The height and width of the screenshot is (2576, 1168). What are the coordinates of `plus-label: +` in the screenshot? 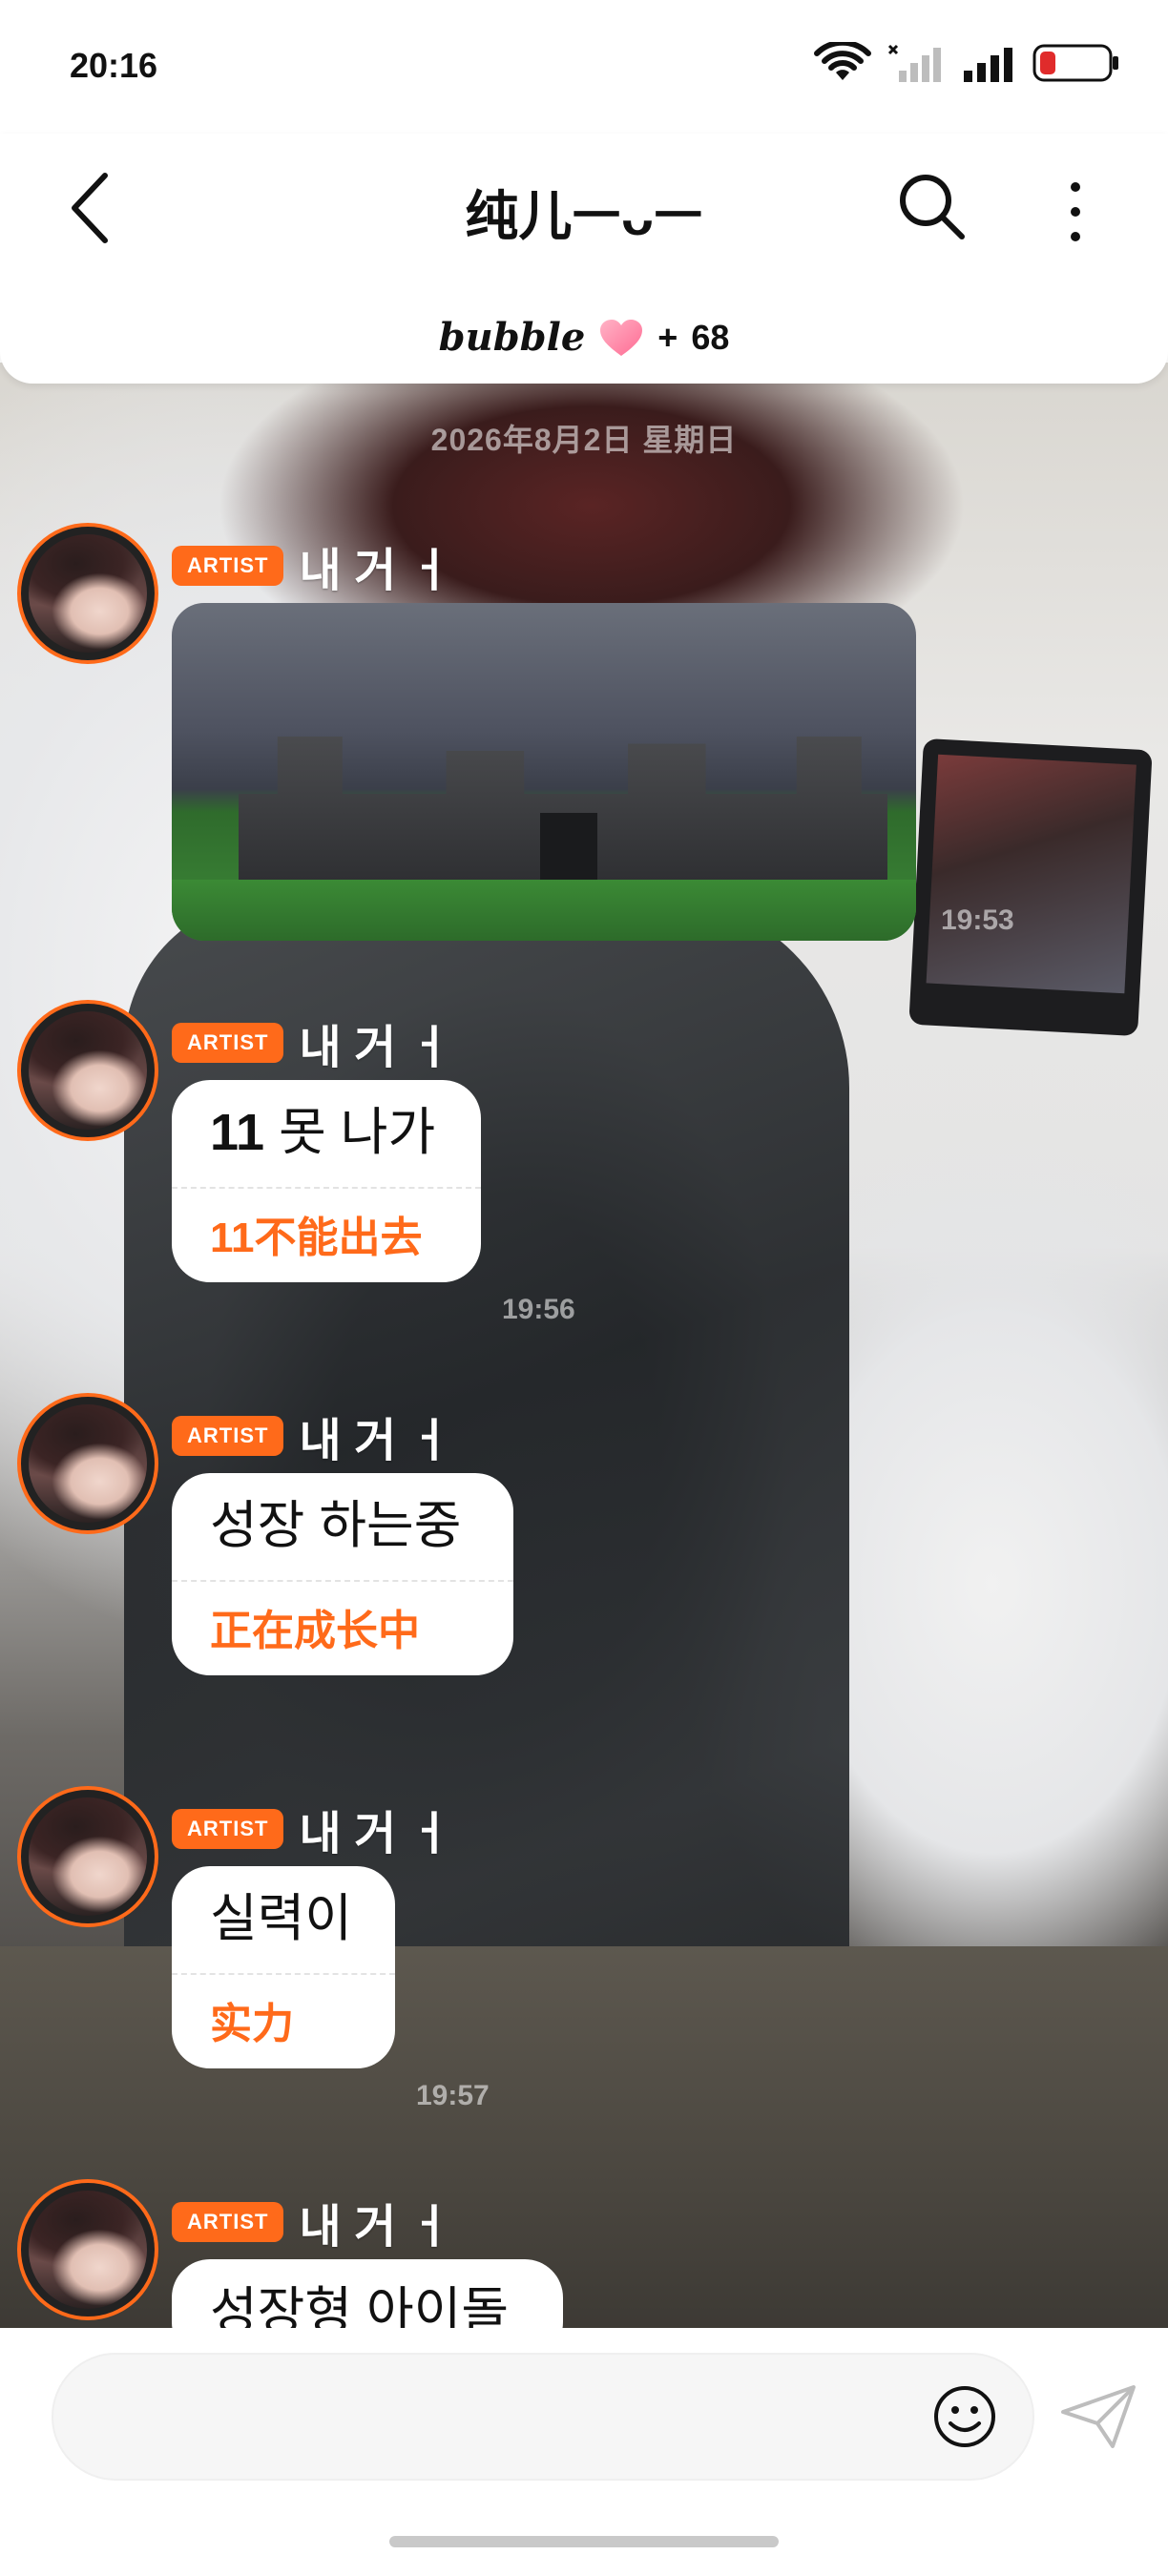 It's located at (667, 337).